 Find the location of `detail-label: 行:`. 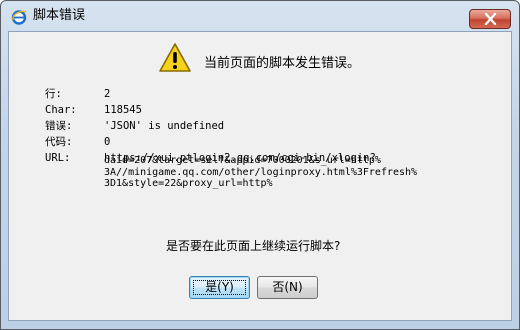

detail-label: 行: is located at coordinates (53, 94).